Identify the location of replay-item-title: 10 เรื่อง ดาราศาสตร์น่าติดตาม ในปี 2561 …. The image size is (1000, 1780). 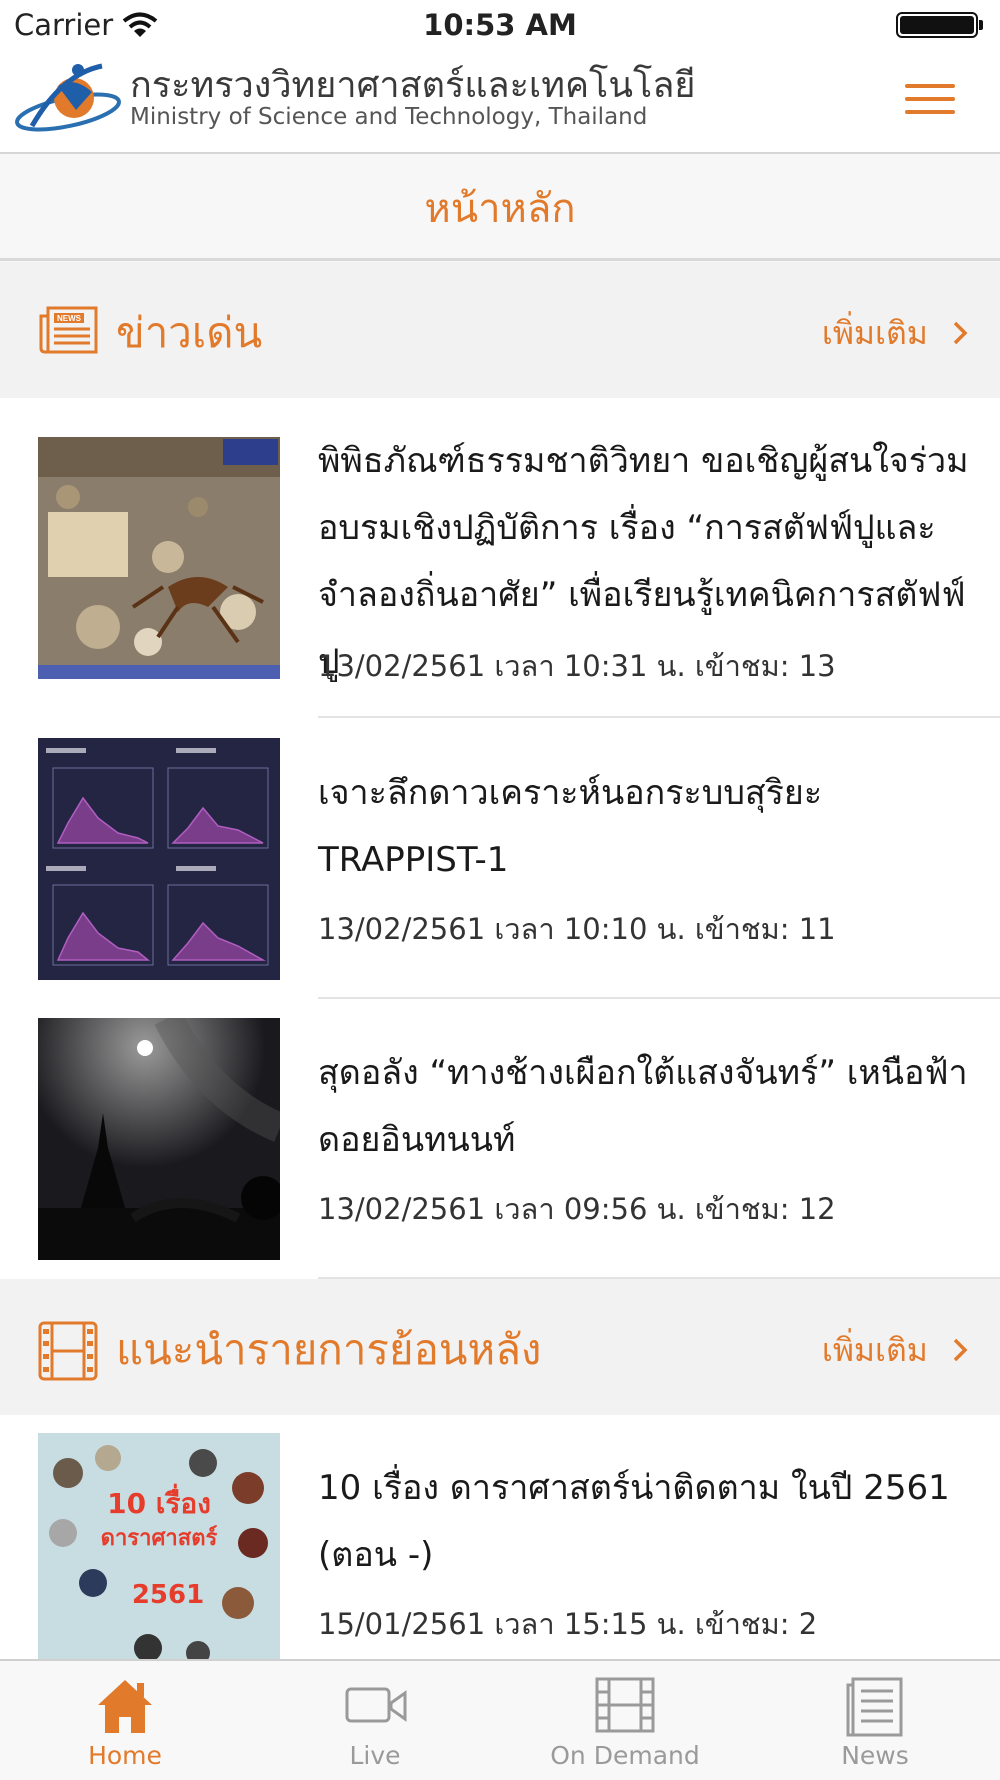
(634, 1521).